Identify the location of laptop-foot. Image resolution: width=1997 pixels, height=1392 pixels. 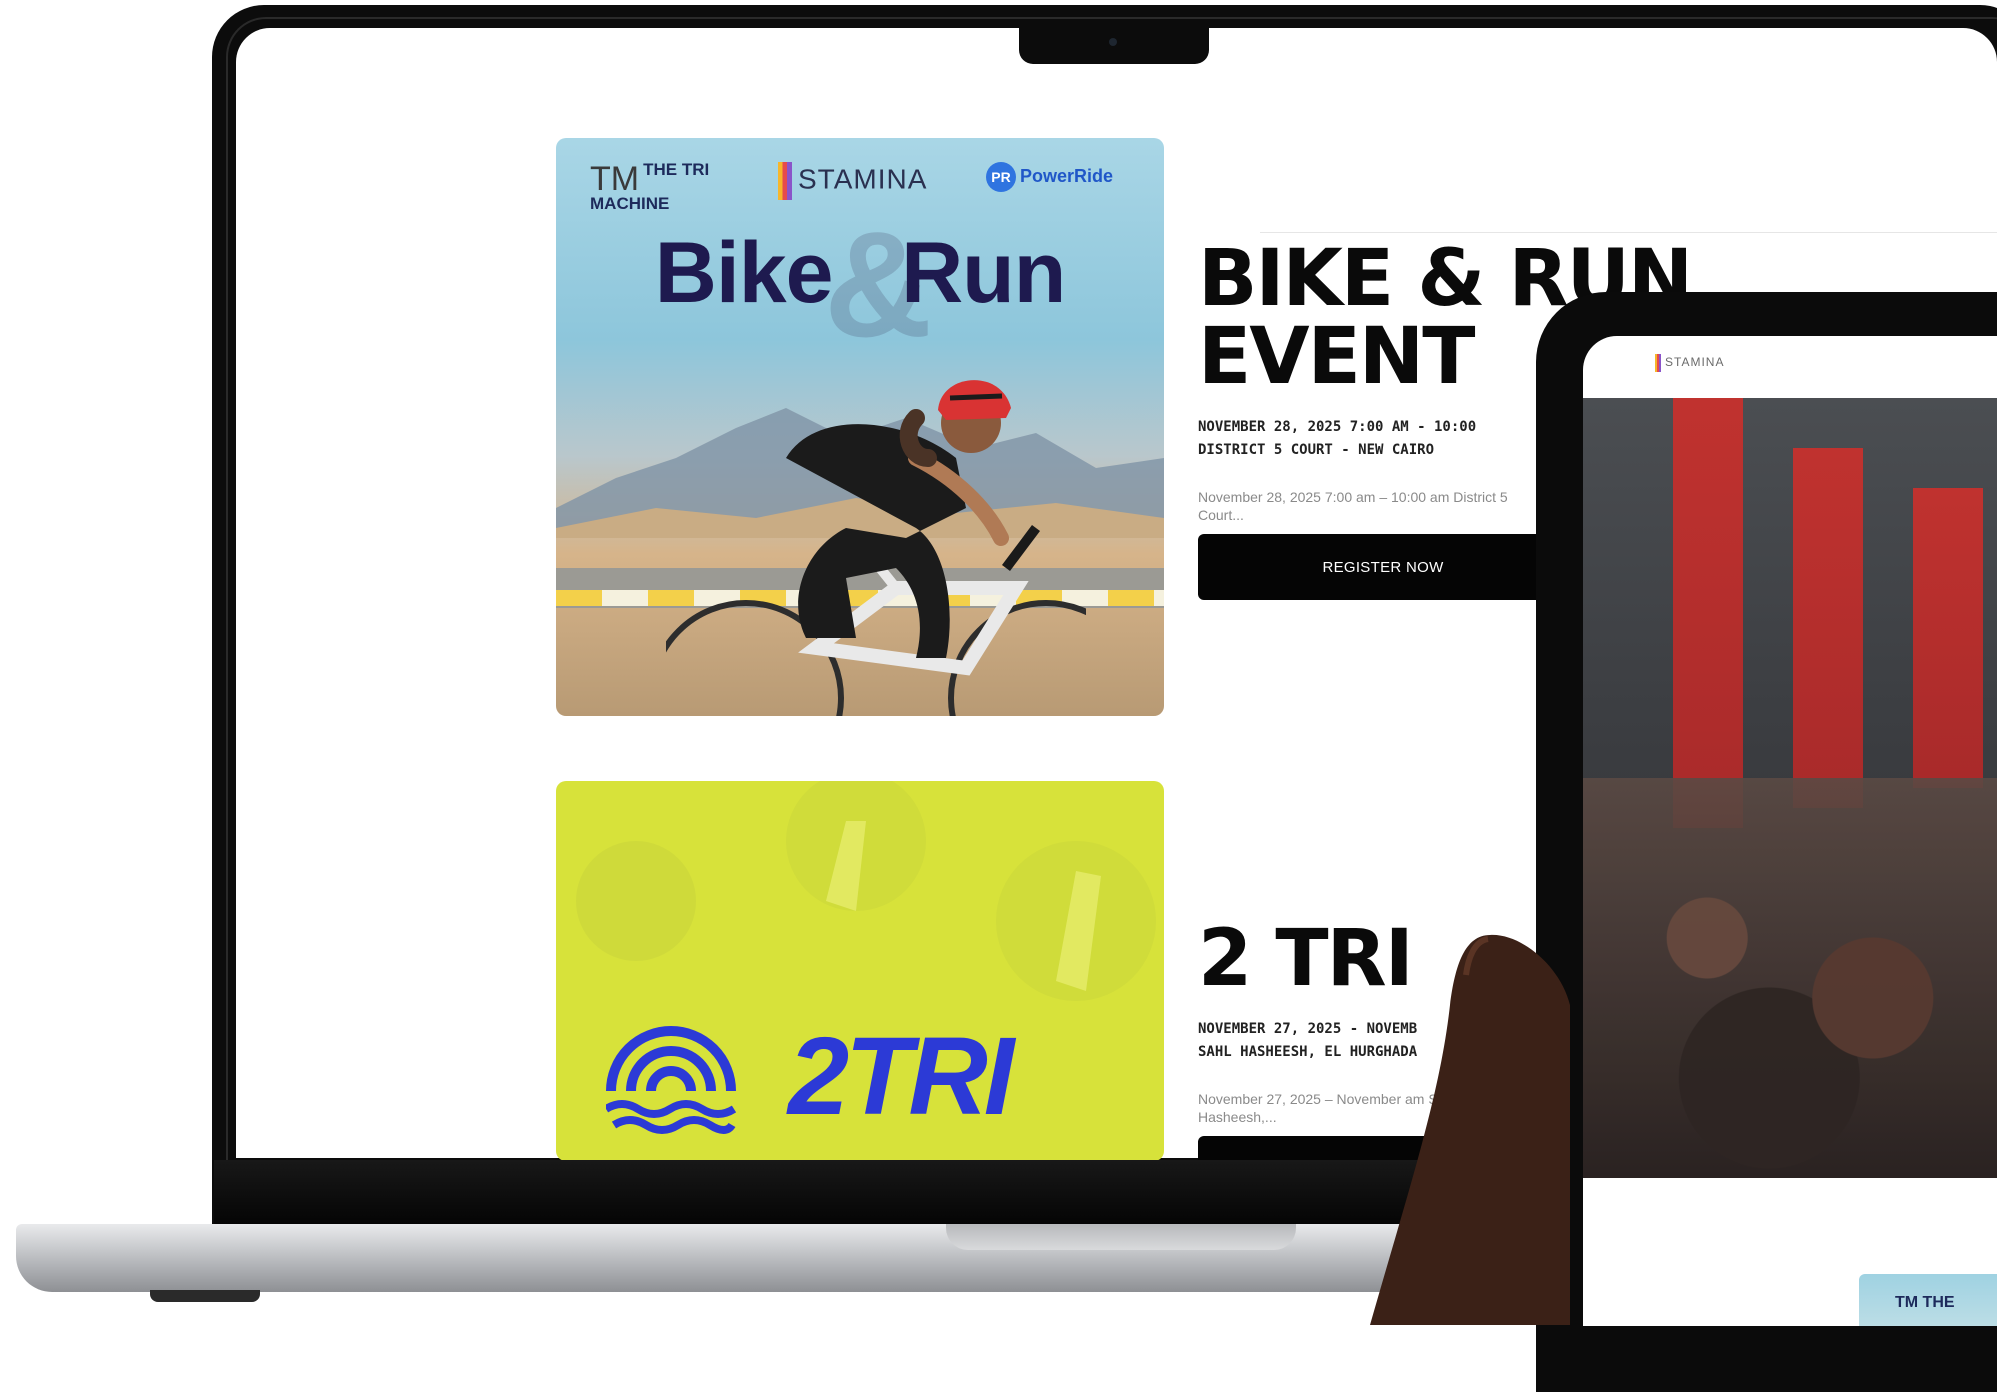
(205, 1296).